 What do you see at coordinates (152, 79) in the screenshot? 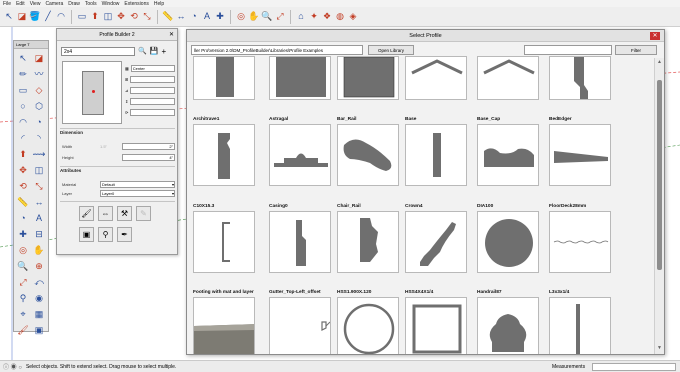
I see `offset-input` at bounding box center [152, 79].